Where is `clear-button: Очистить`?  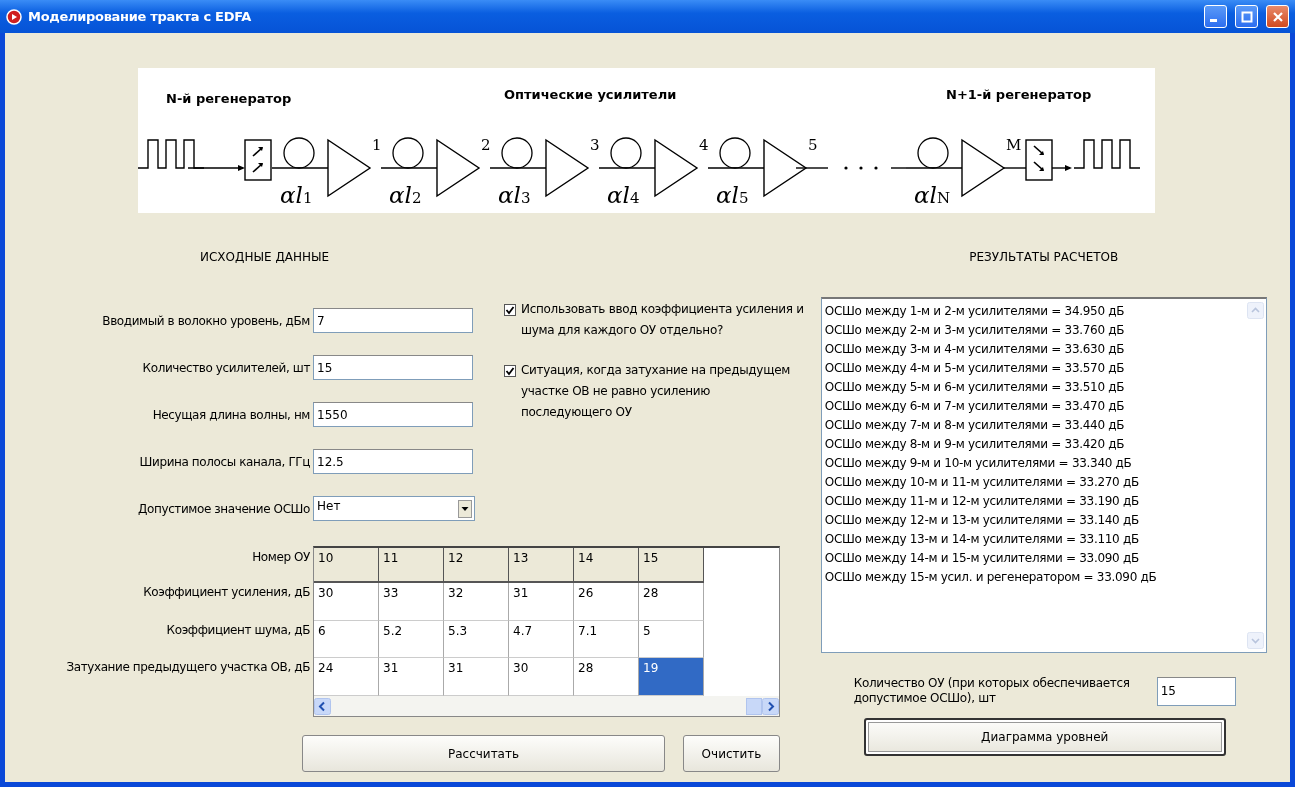
clear-button: Очистить is located at coordinates (731, 753).